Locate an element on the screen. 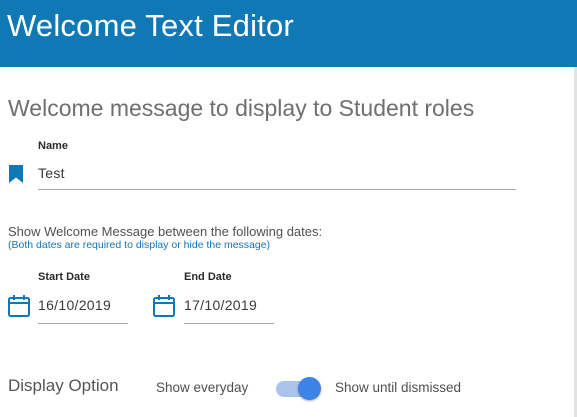 The image size is (577, 417). start-date-underline is located at coordinates (83, 323).